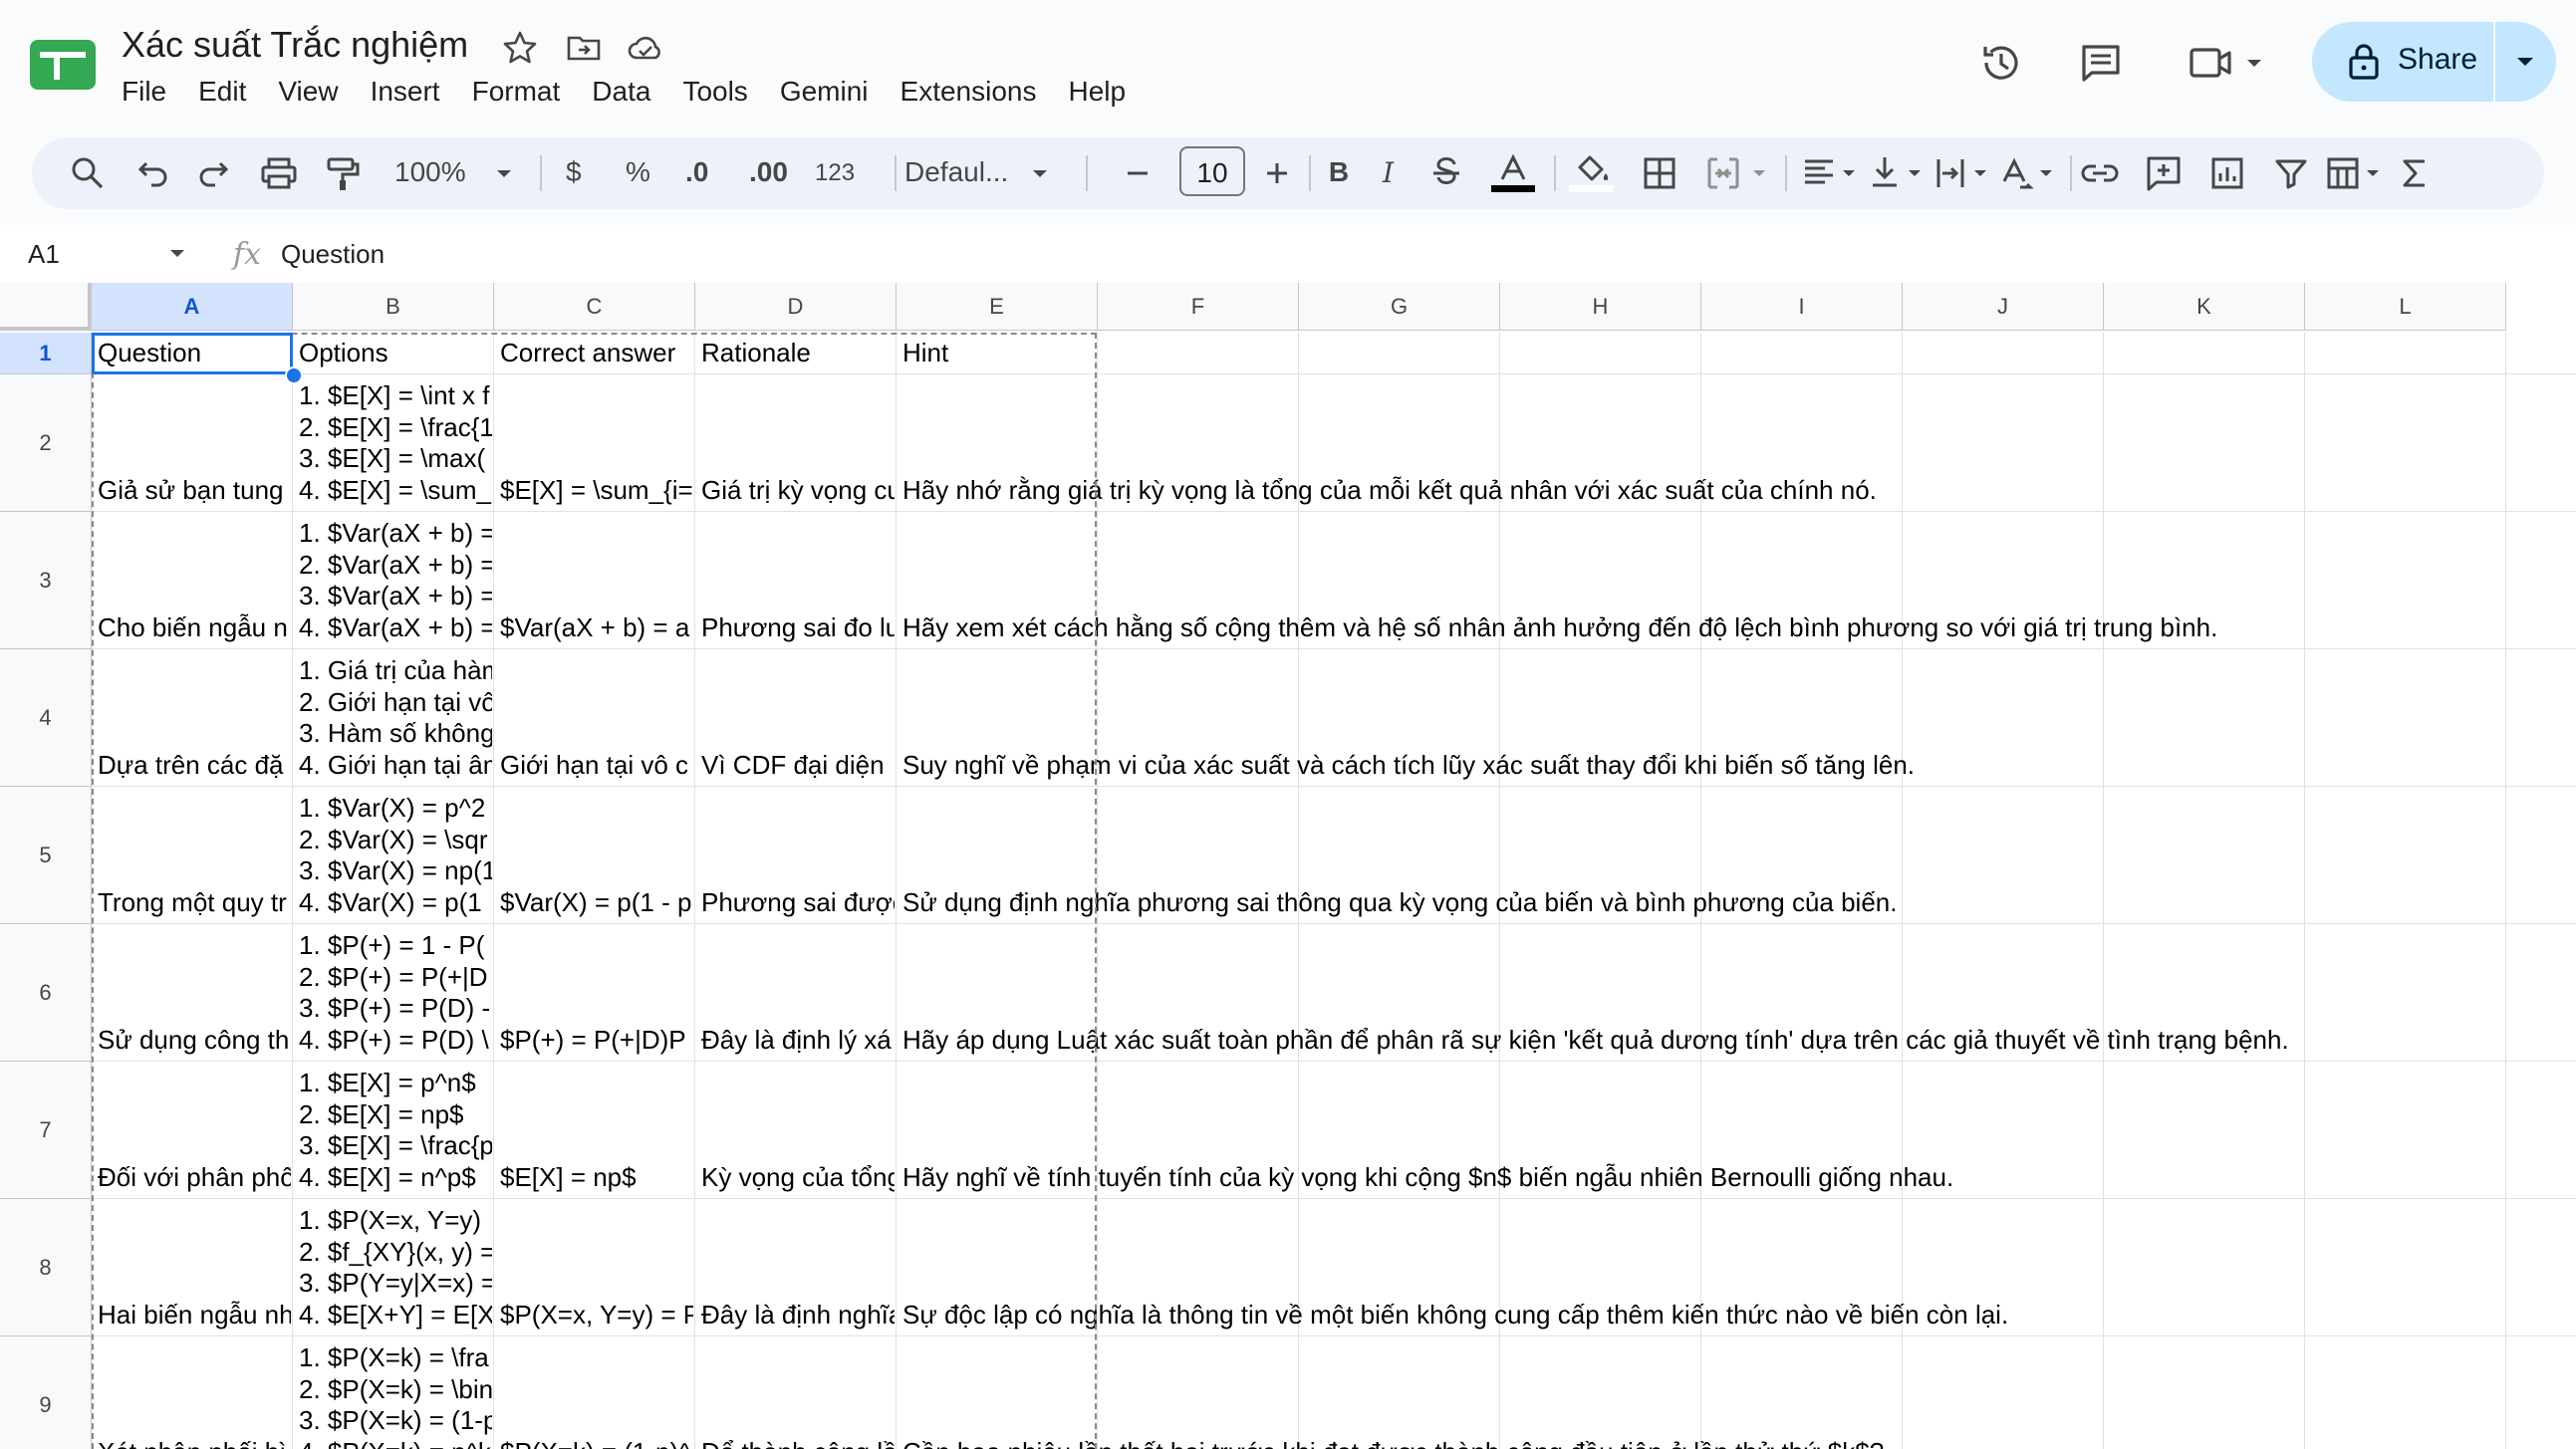  Describe the element at coordinates (1212, 171) in the screenshot. I see `font-size-input: 10` at that location.